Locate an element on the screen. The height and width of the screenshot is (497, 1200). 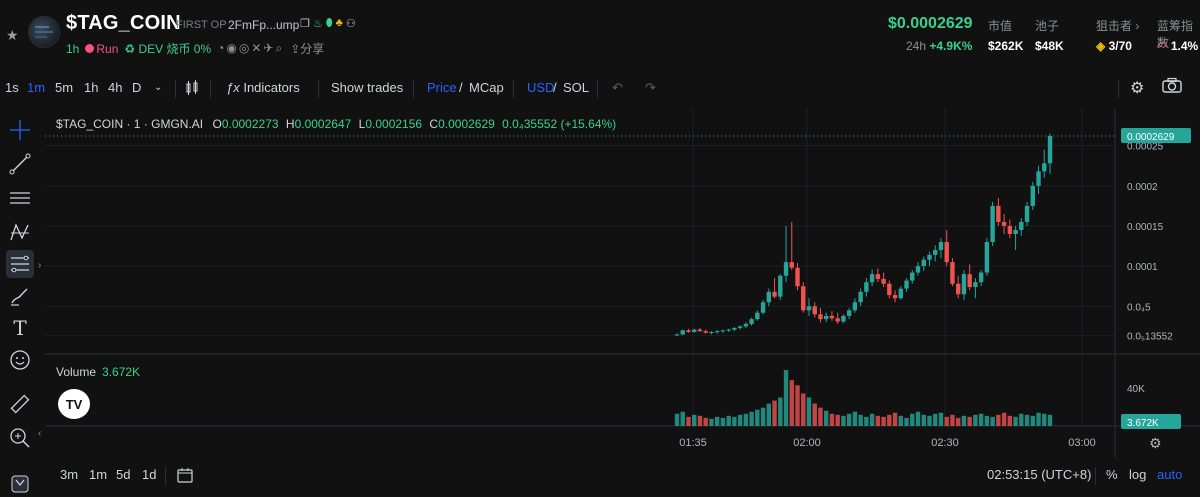
interval-d: D is located at coordinates (136, 87).